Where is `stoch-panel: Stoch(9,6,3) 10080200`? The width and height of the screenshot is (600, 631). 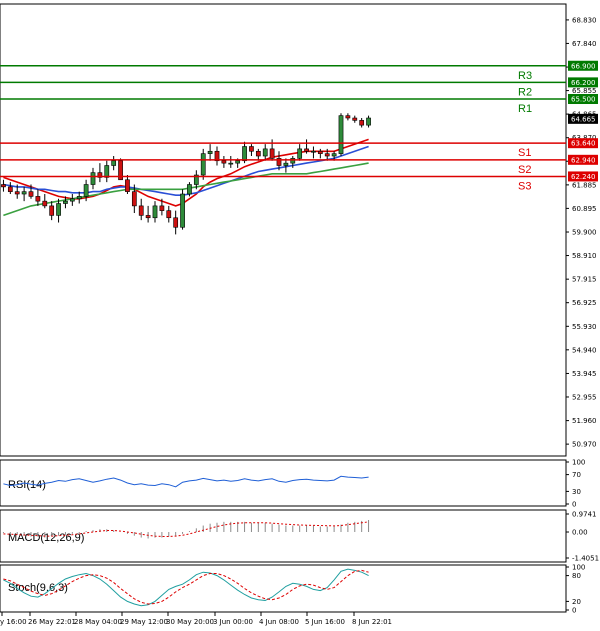
stoch-panel: Stoch(9,6,3) 10080200 is located at coordinates (292, 589).